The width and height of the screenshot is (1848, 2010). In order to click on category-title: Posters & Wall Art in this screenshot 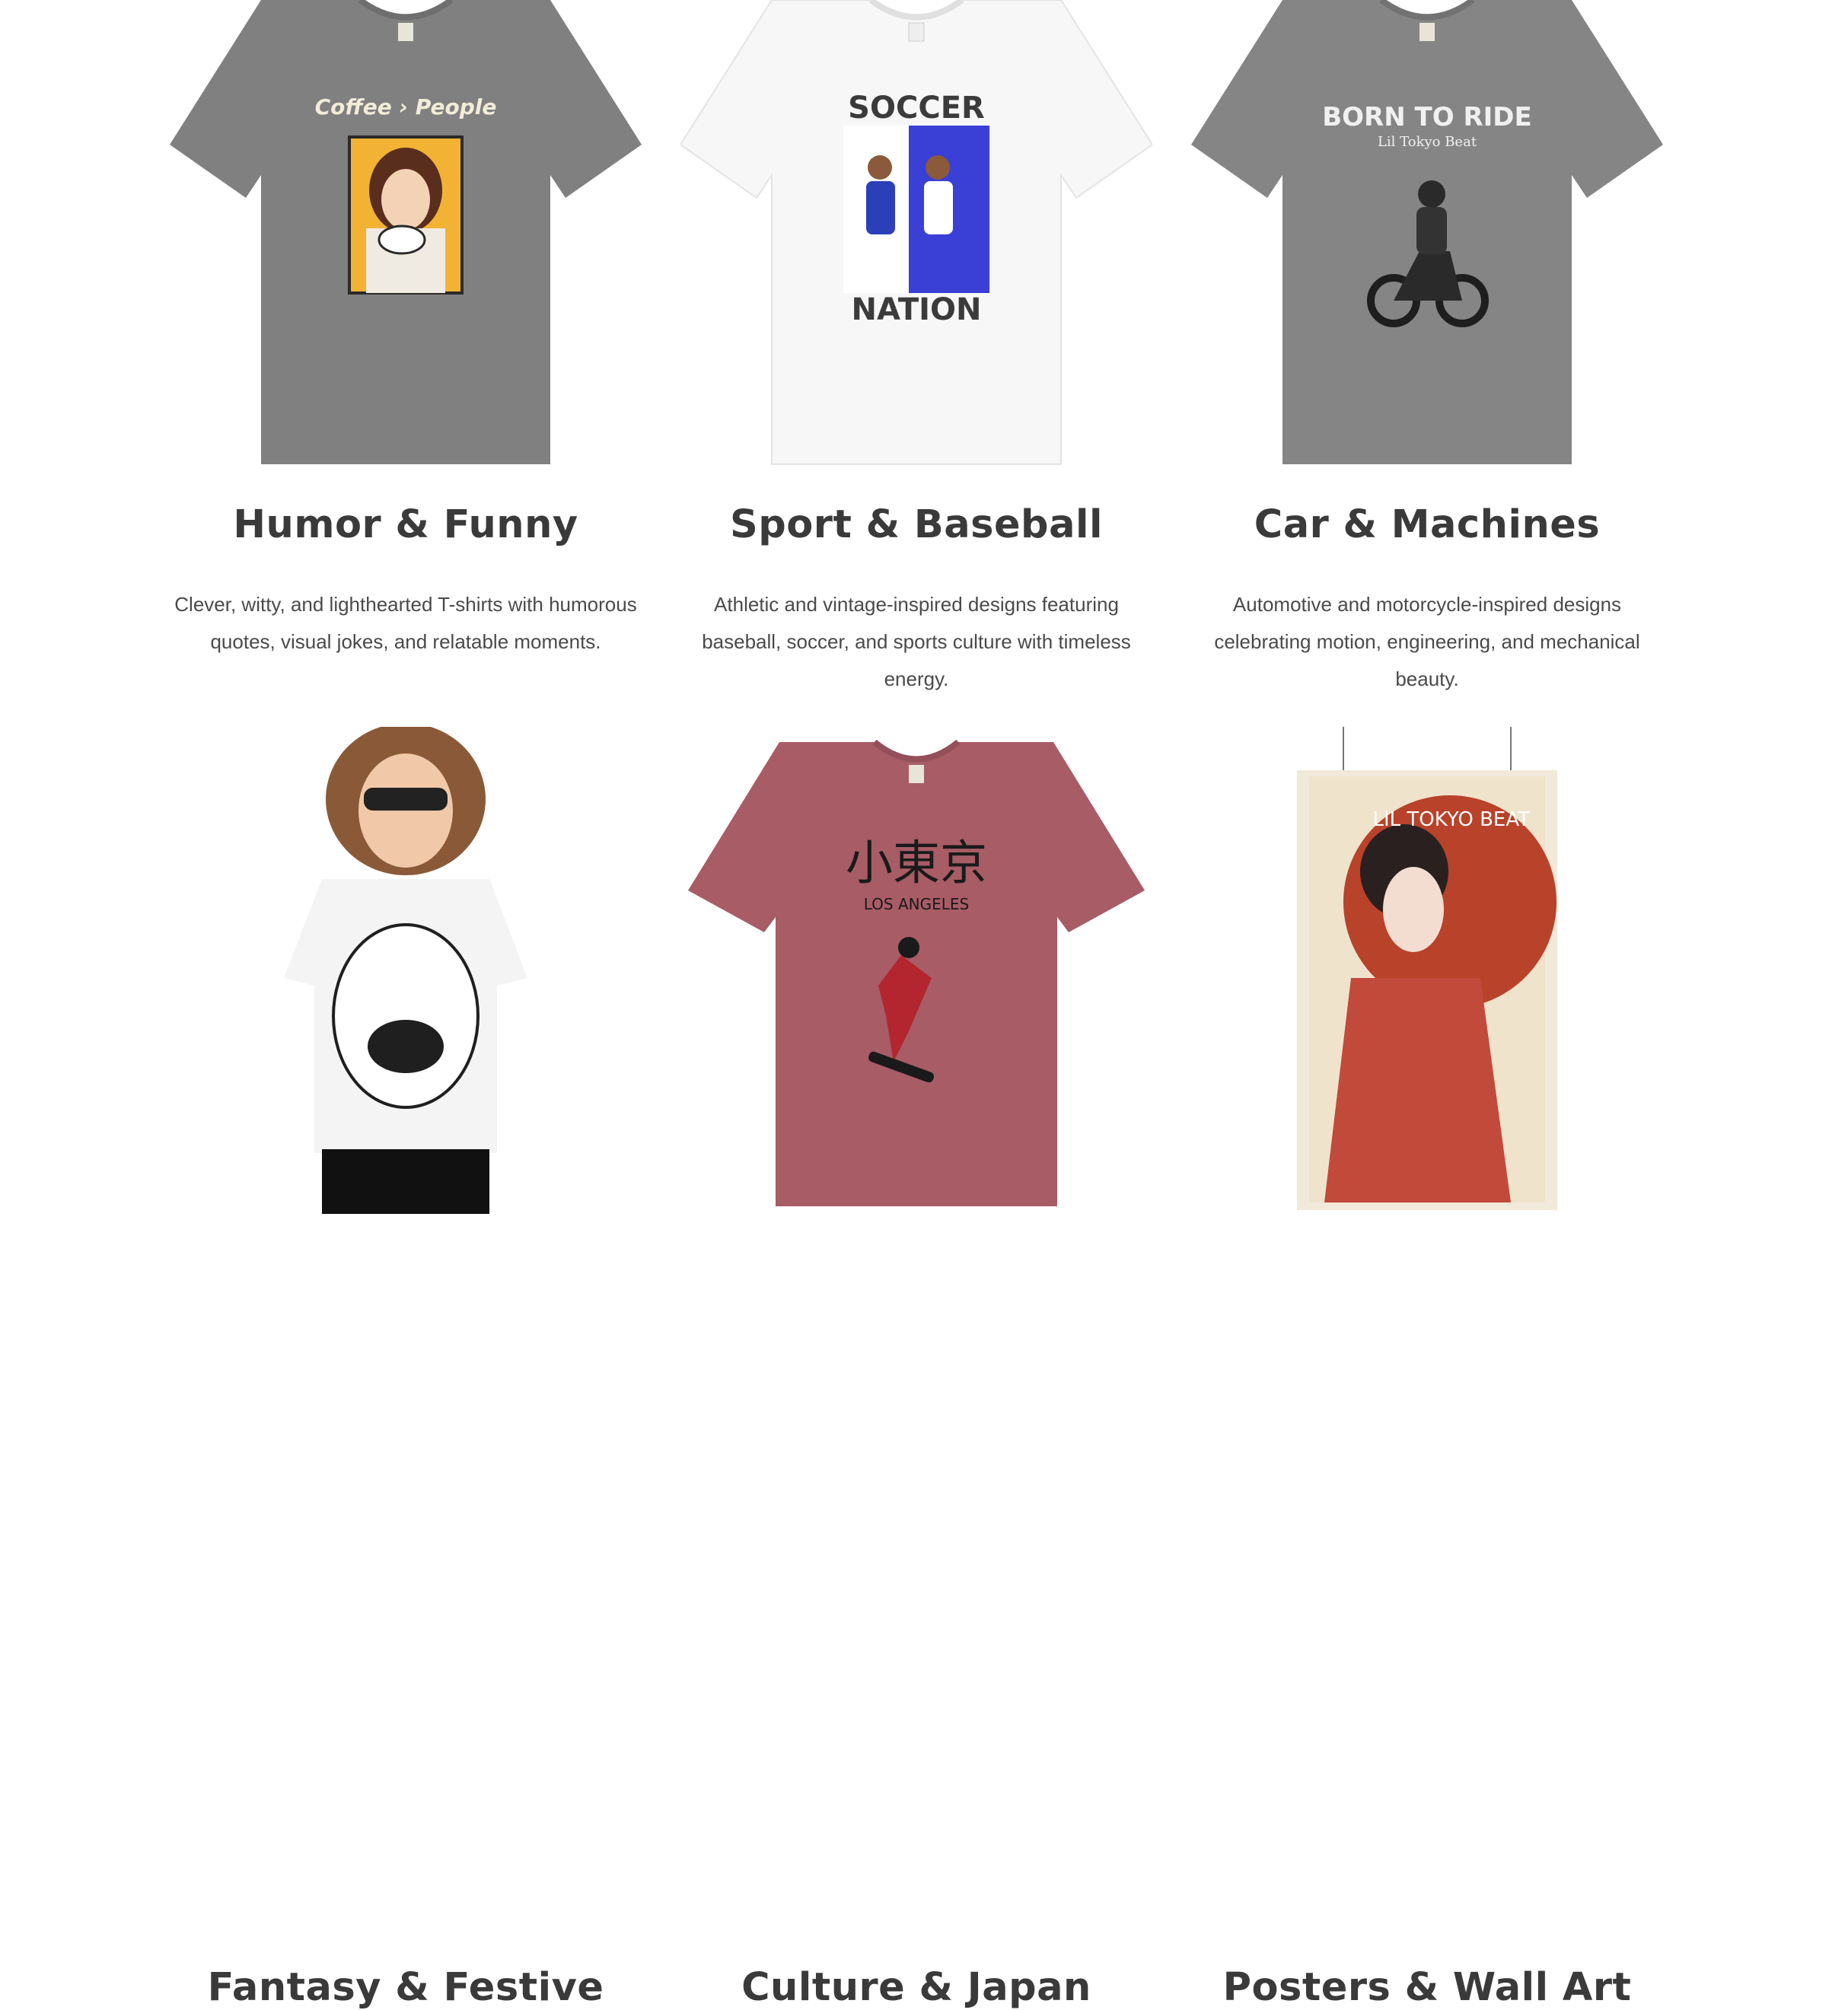, I will do `click(1427, 1987)`.